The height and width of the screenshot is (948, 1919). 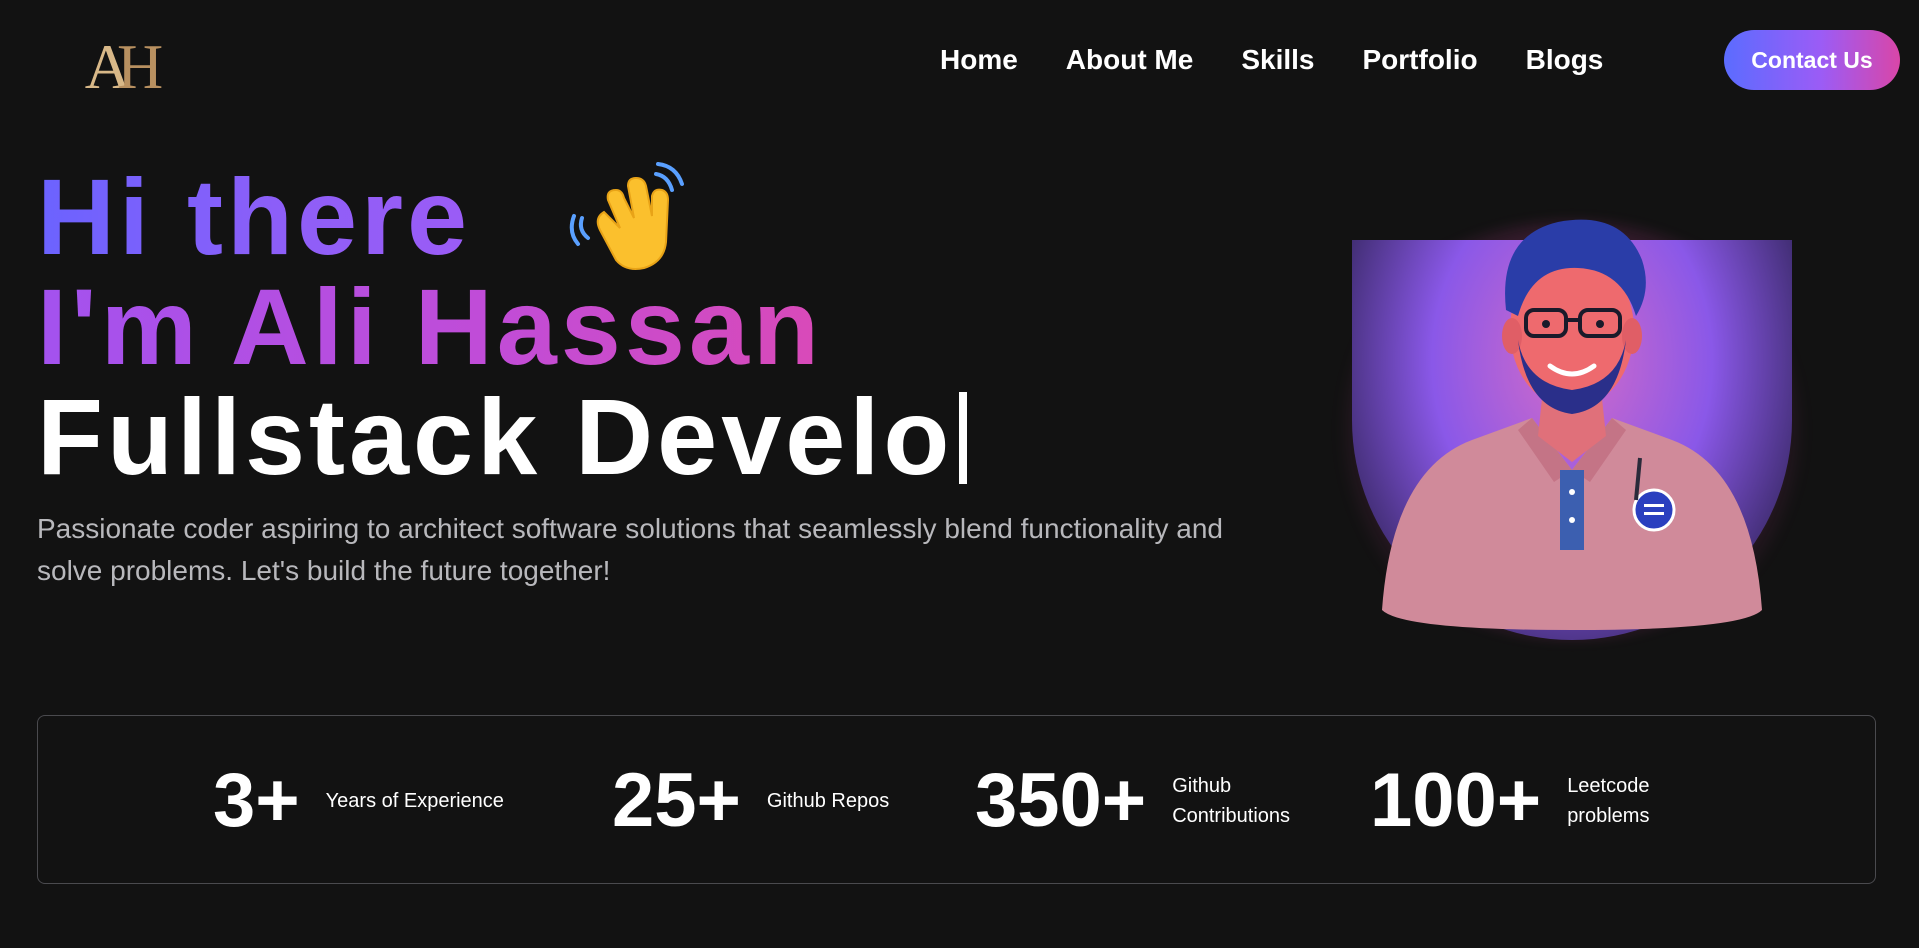 What do you see at coordinates (1277, 60) in the screenshot?
I see `nav-skills: Skills` at bounding box center [1277, 60].